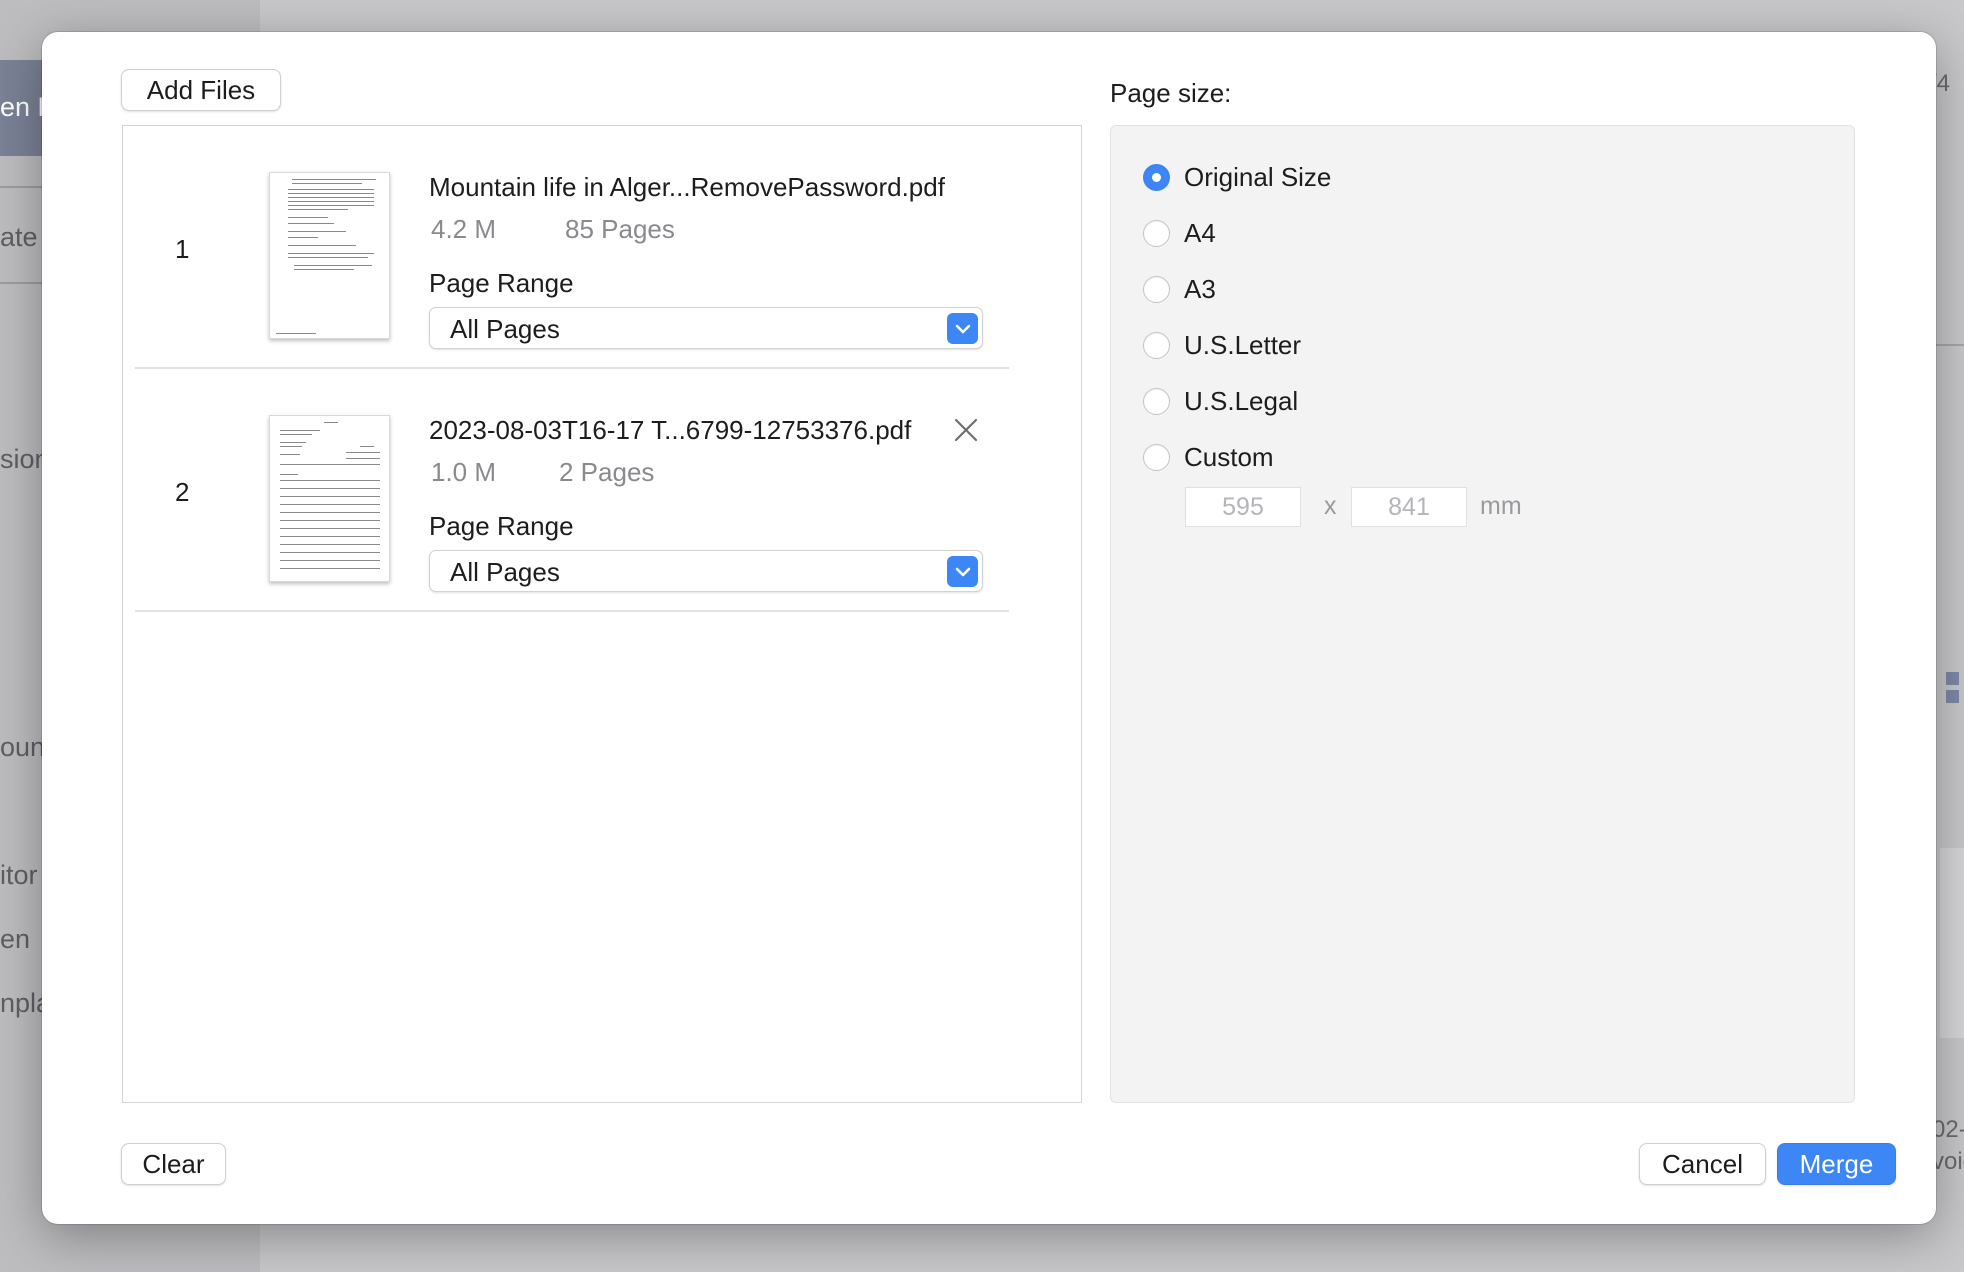 Image resolution: width=1964 pixels, height=1272 pixels. What do you see at coordinates (1200, 288) in the screenshot?
I see `radio-label: A3` at bounding box center [1200, 288].